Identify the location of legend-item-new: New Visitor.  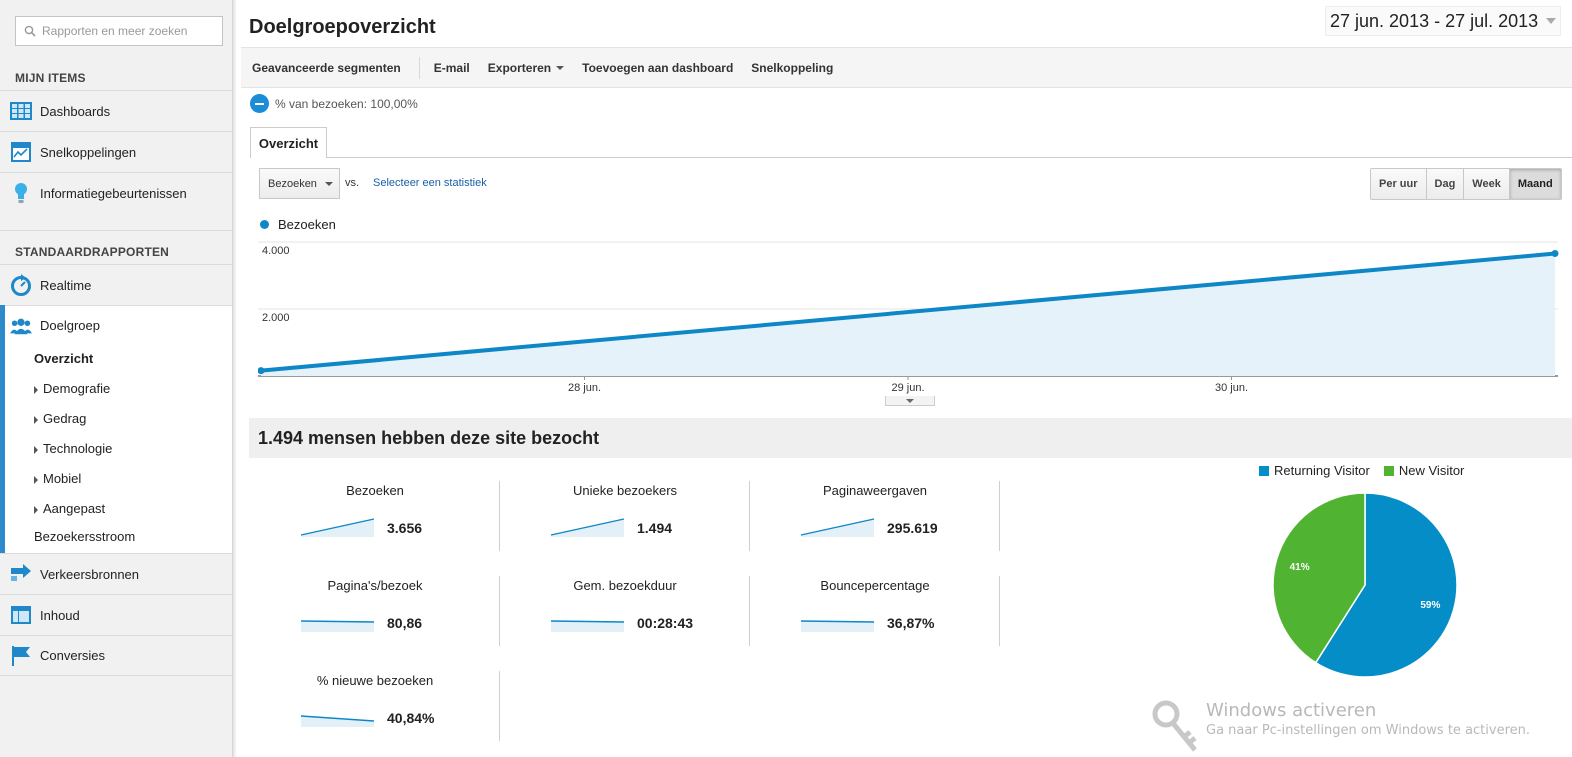
(1424, 470).